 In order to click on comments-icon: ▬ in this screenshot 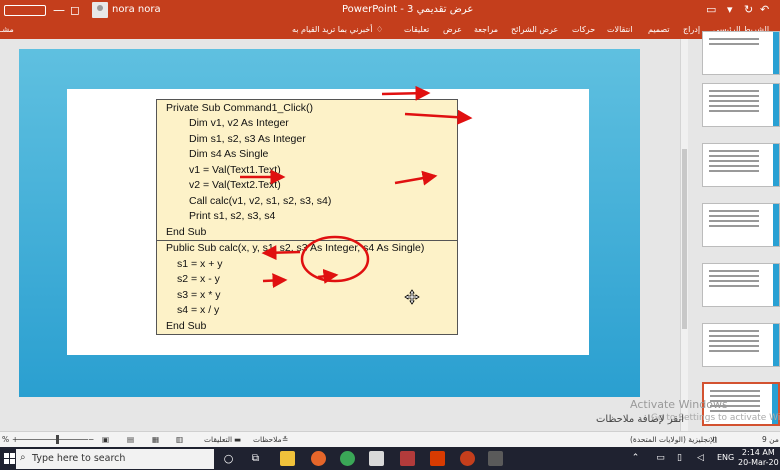, I will do `click(237, 439)`.